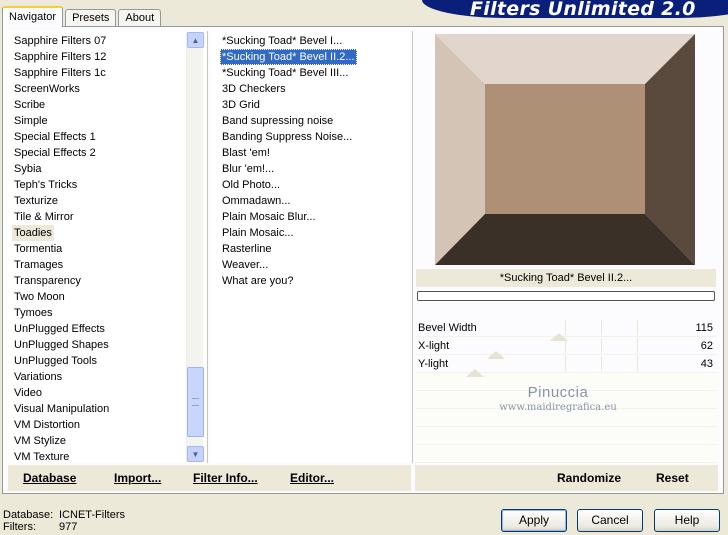 The height and width of the screenshot is (535, 728). I want to click on category-item: Tile & Mirror, so click(43, 217).